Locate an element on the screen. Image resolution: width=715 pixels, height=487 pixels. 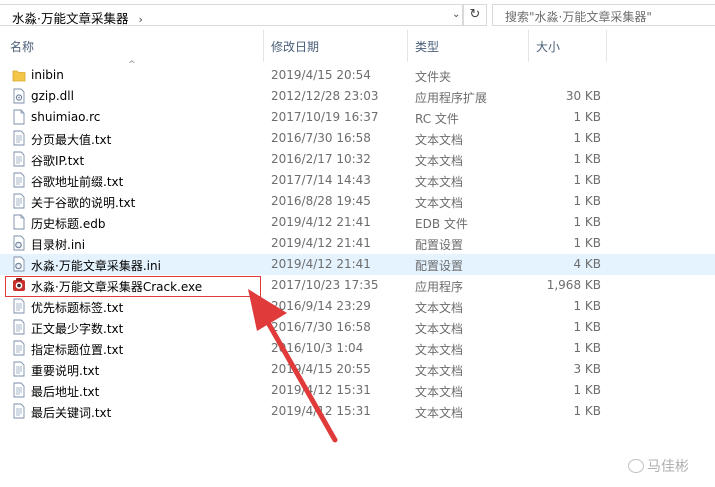
file-date: 2017/7/14 14:43 is located at coordinates (321, 180).